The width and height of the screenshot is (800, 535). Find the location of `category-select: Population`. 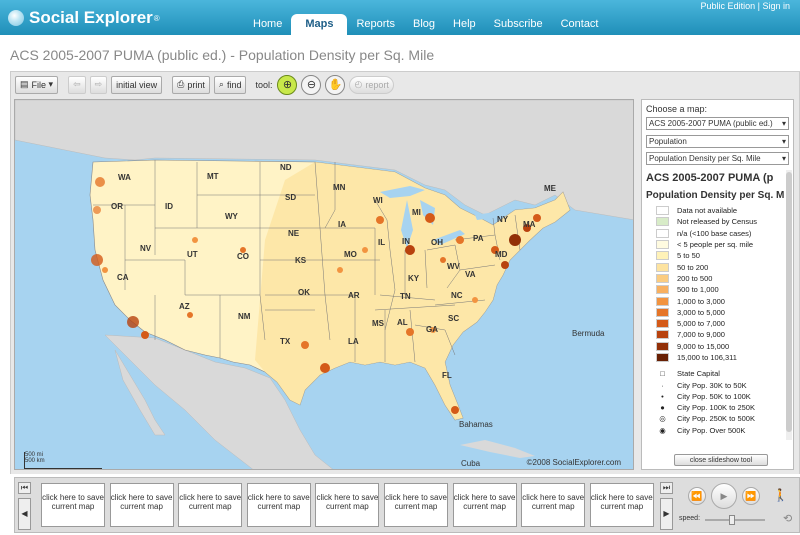

category-select: Population is located at coordinates (717, 141).